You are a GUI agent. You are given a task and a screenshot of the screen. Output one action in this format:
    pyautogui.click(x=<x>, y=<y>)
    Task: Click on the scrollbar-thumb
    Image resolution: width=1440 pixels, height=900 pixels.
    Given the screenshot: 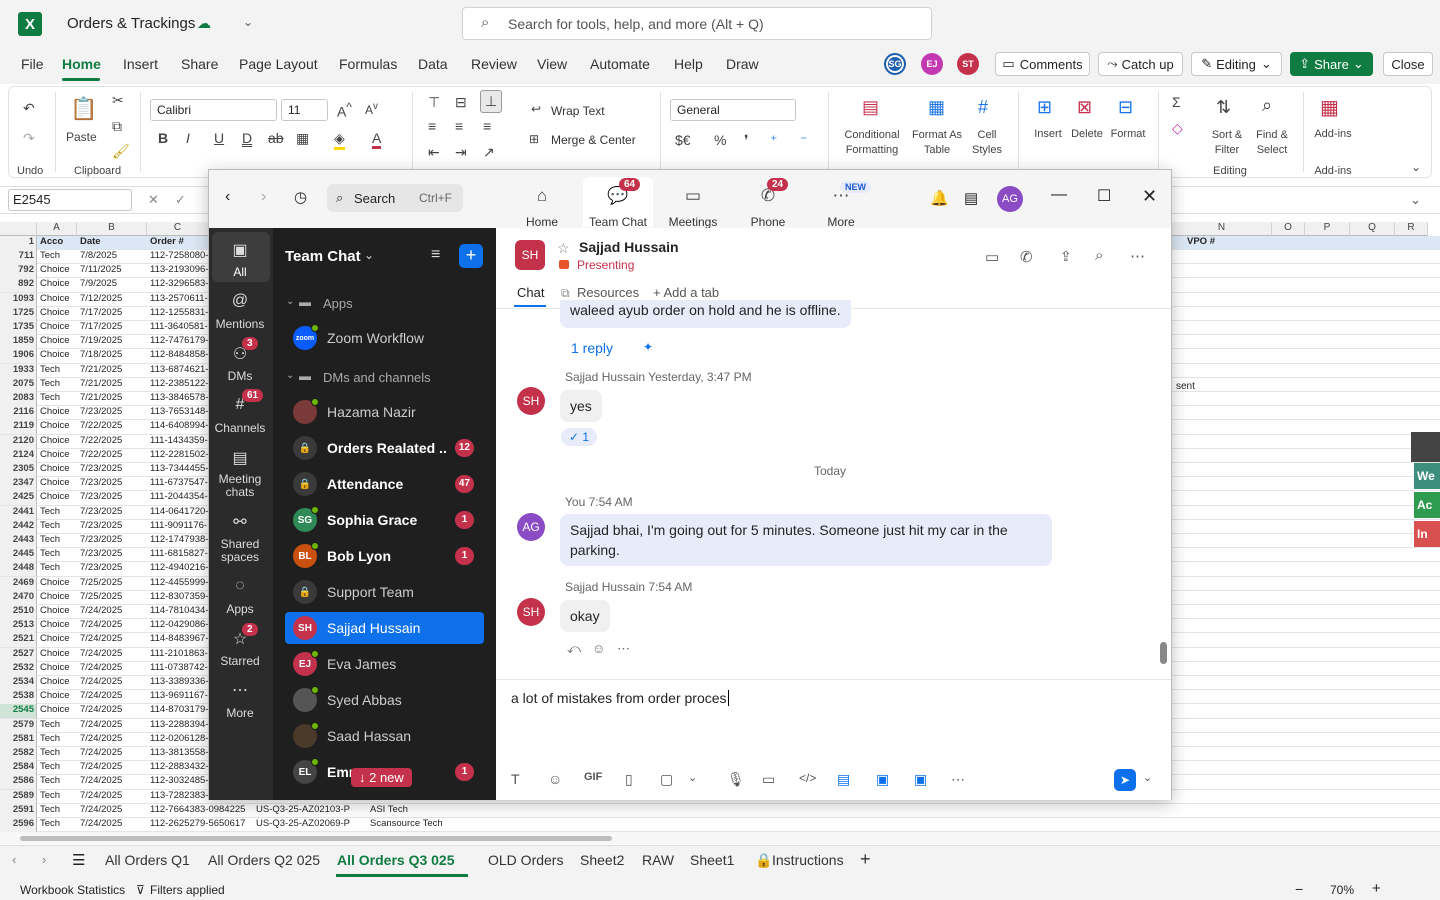 What is the action you would take?
    pyautogui.click(x=316, y=838)
    